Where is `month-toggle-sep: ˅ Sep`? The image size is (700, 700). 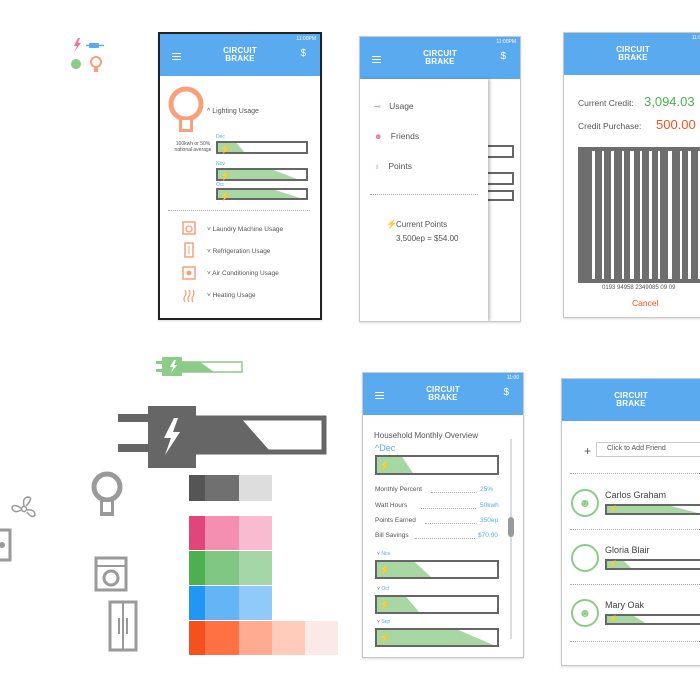 month-toggle-sep: ˅ Sep is located at coordinates (383, 622).